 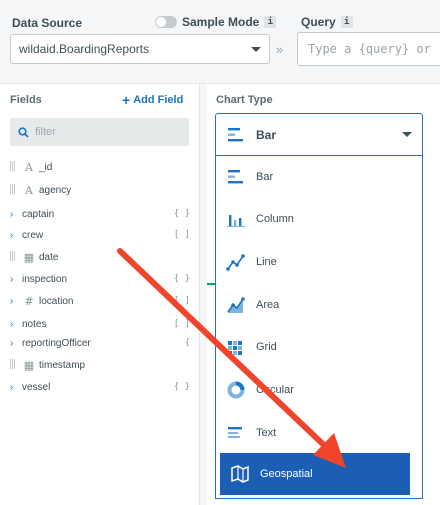 I want to click on chart-option-column: Column, so click(x=319, y=219).